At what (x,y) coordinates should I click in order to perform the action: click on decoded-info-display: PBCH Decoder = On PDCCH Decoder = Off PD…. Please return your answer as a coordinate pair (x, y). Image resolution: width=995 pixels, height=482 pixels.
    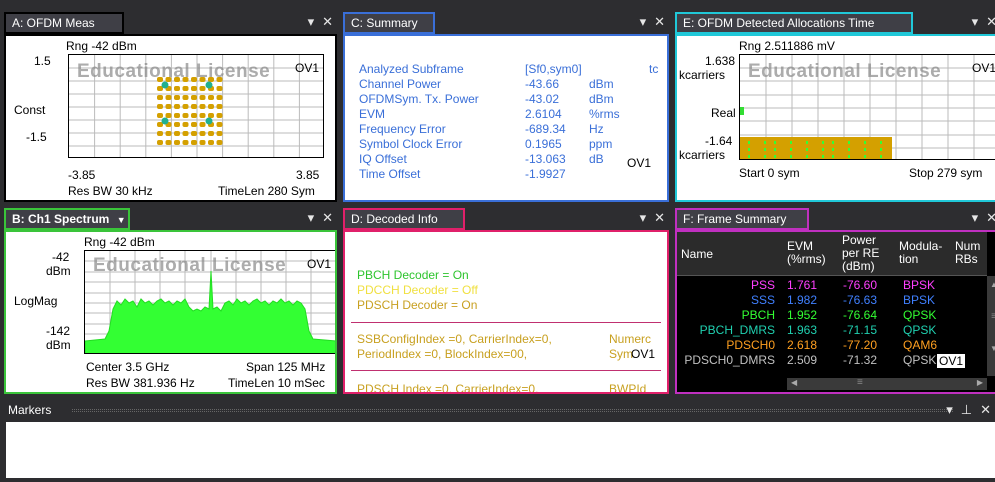
    Looking at the image, I should click on (506, 312).